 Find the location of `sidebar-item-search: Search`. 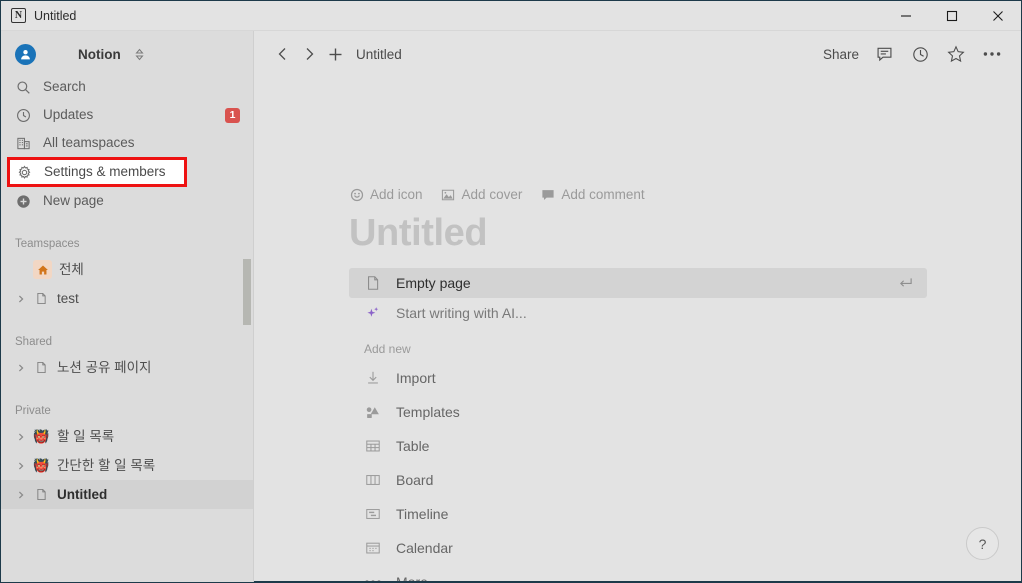

sidebar-item-search: Search is located at coordinates (127, 87).